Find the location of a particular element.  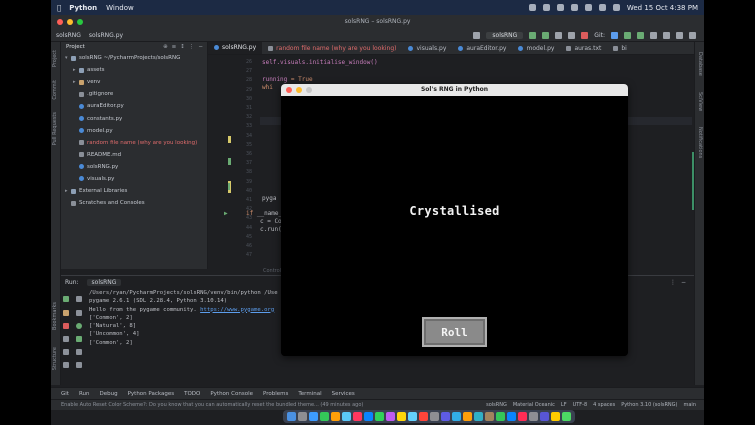

structure-tool-tab: Structure is located at coordinates (55, 358).